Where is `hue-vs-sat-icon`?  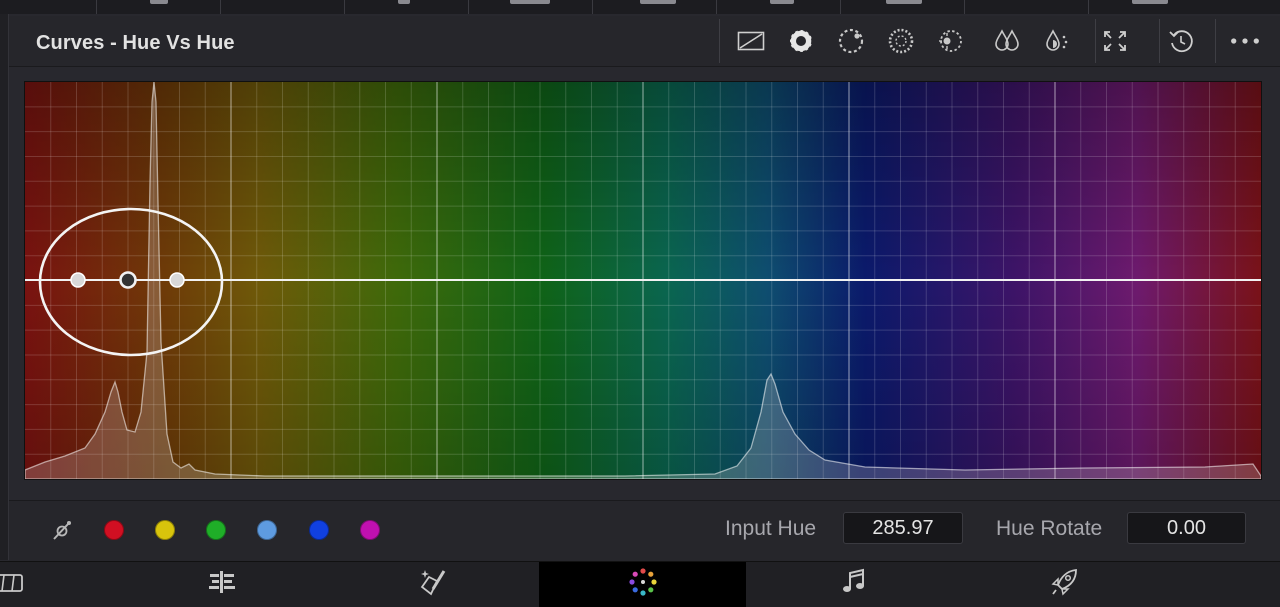 hue-vs-sat-icon is located at coordinates (901, 41).